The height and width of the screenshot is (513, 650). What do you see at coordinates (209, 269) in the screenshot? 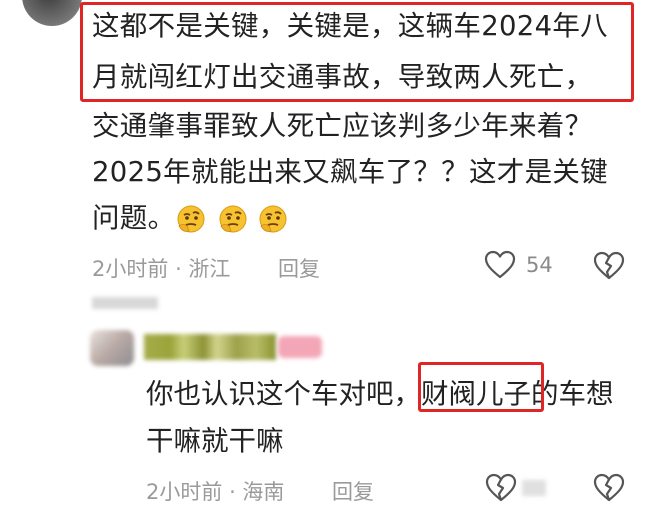
I see `comment-location: 浙江` at bounding box center [209, 269].